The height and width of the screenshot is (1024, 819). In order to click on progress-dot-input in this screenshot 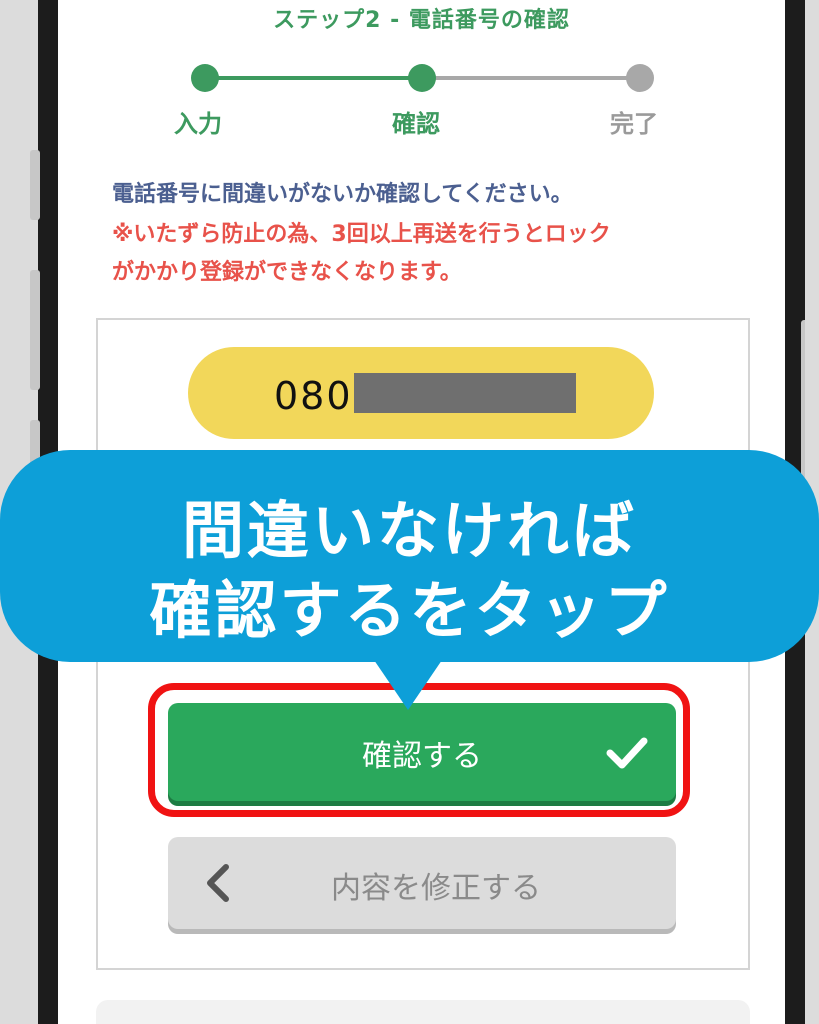, I will do `click(205, 78)`.